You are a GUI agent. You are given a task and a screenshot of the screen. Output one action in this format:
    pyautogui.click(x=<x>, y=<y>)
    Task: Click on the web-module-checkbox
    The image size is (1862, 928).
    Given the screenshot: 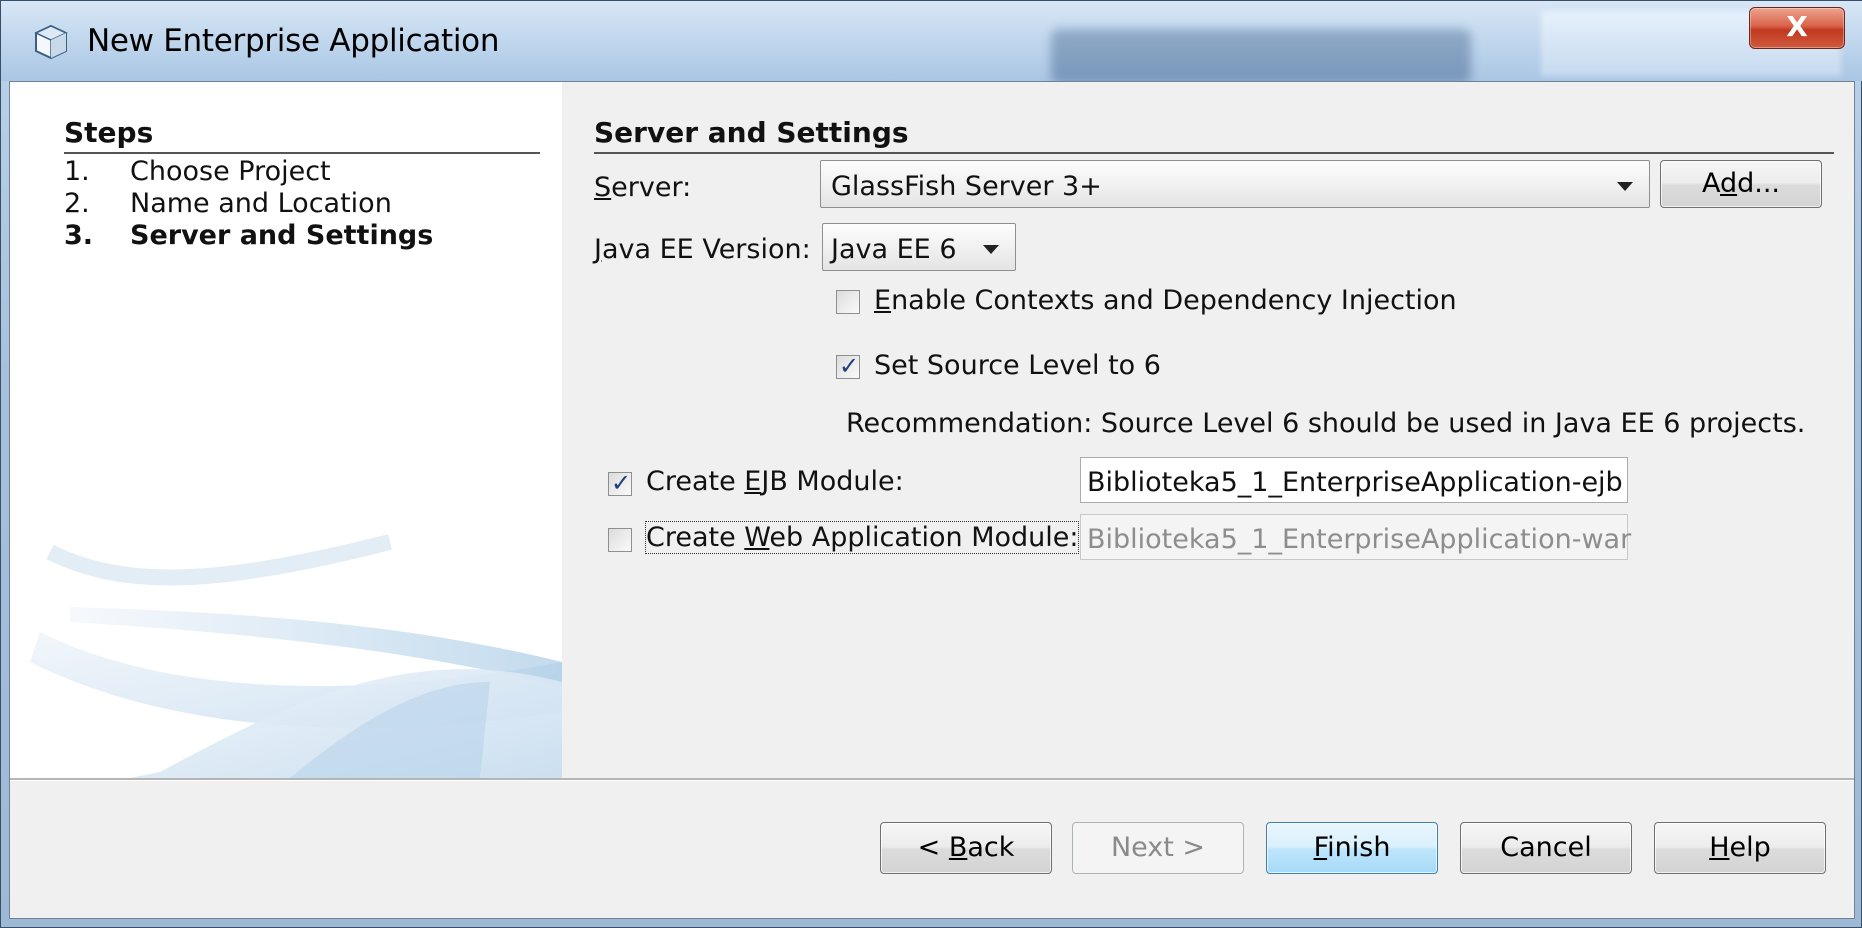 What is the action you would take?
    pyautogui.click(x=620, y=540)
    